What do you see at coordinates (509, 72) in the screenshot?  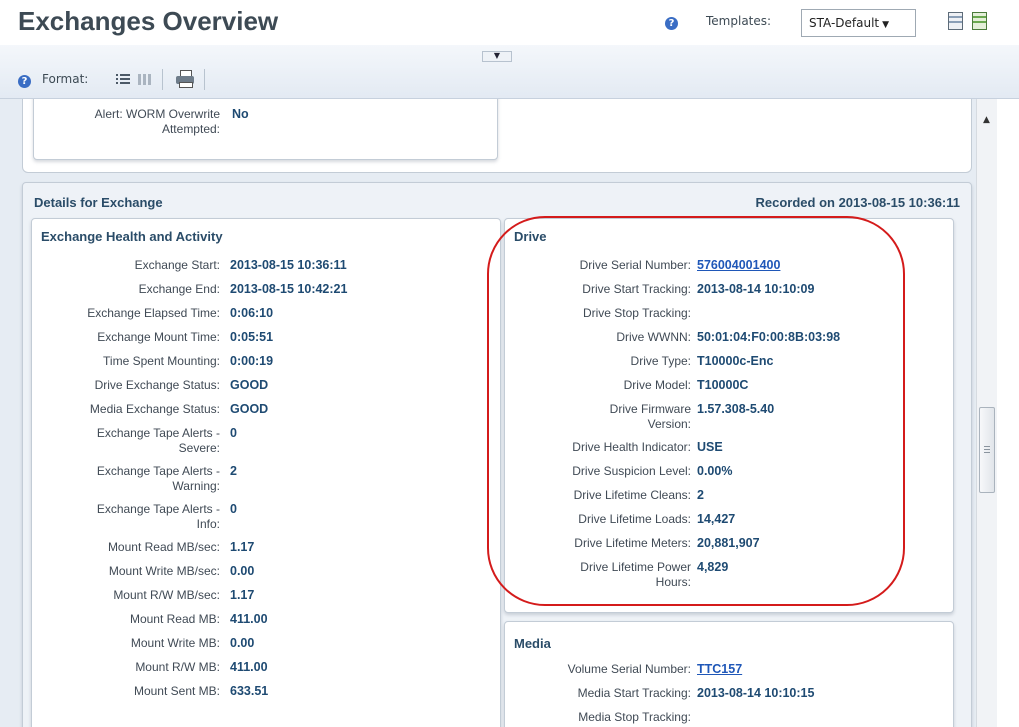 I see `toolbar: ▼ ? Format:` at bounding box center [509, 72].